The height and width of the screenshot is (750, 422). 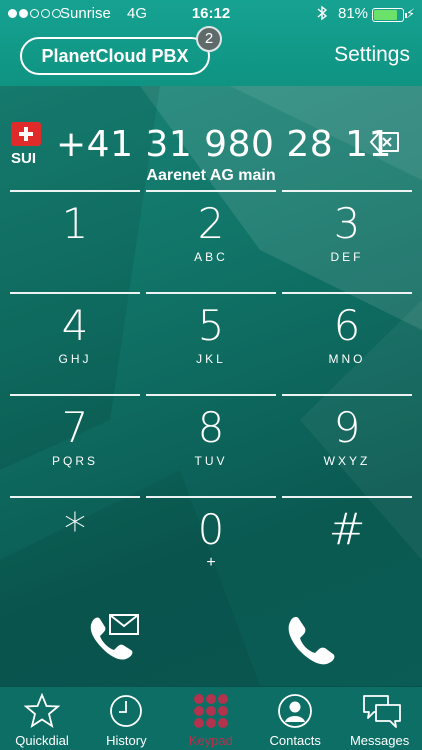 What do you see at coordinates (42, 710) in the screenshot?
I see `star-icon` at bounding box center [42, 710].